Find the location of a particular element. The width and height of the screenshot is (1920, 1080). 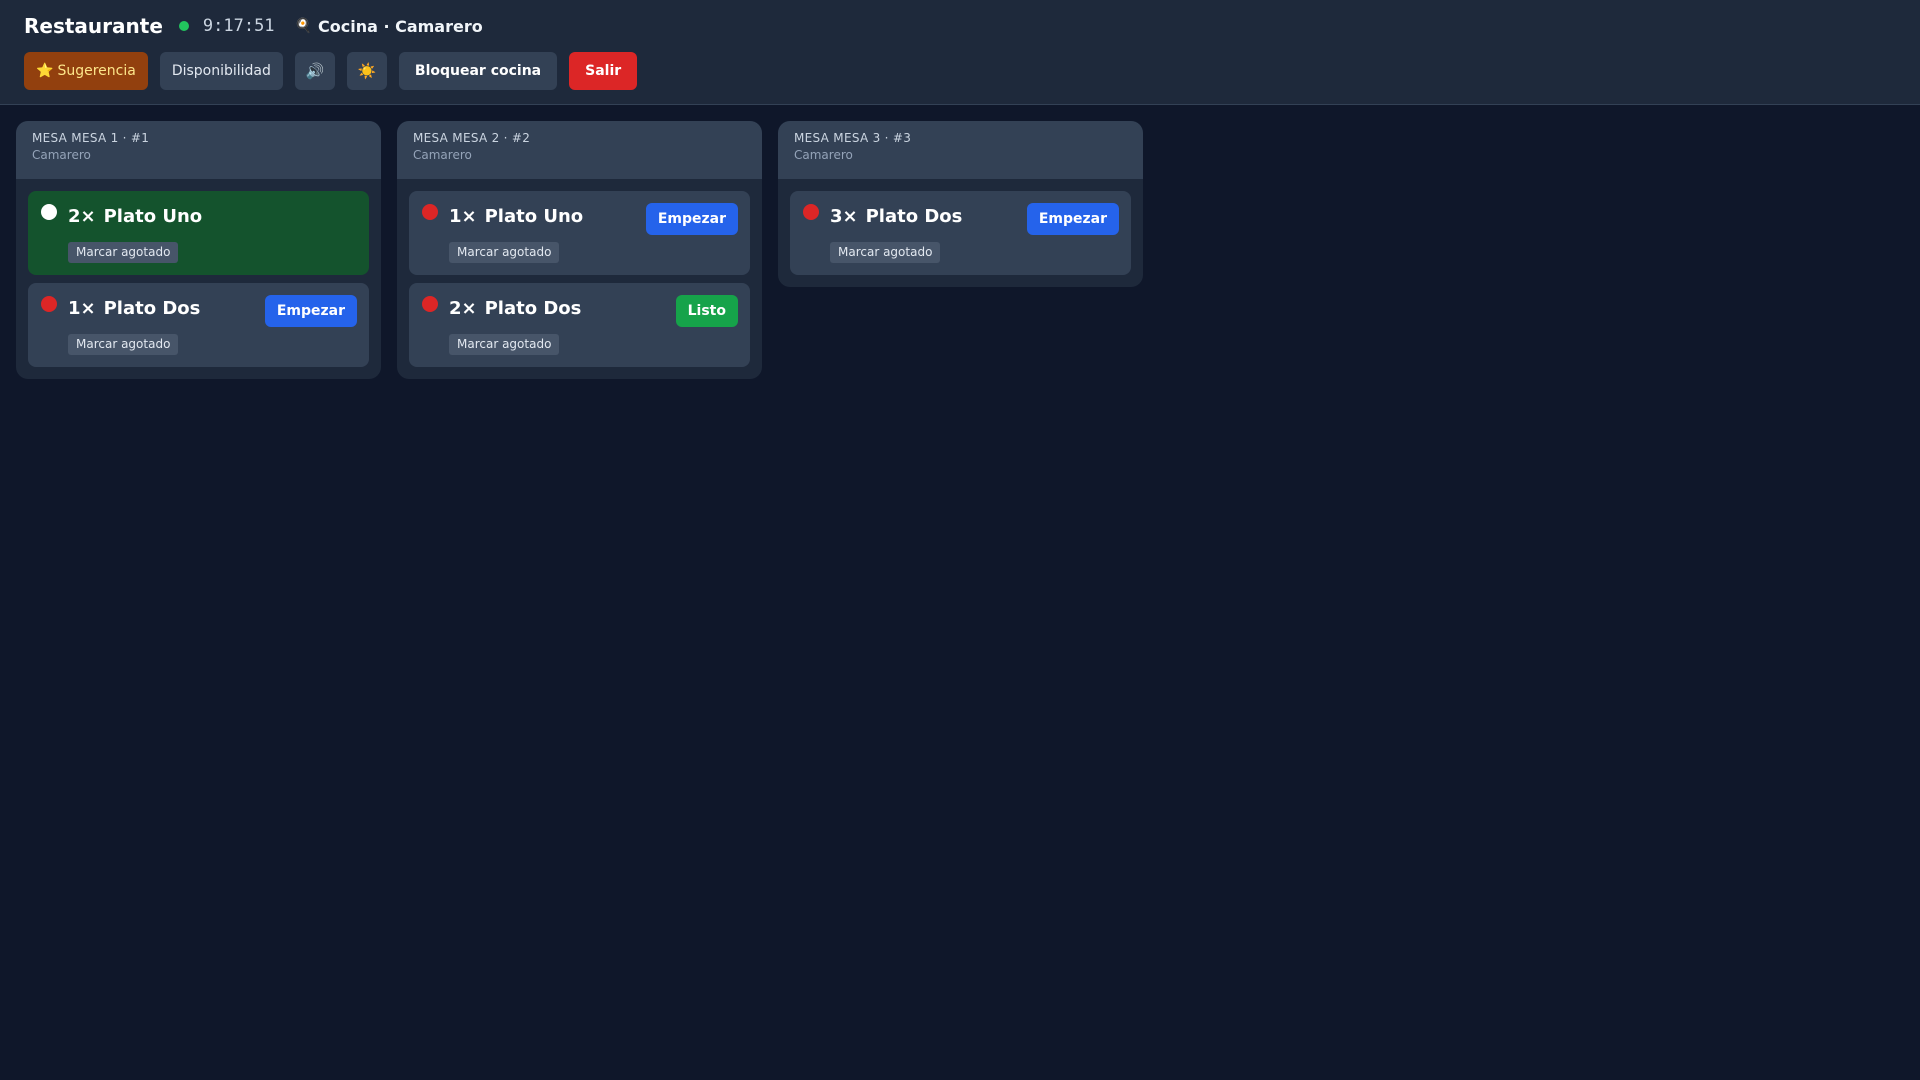

title-row: Restaurante 9:17:51 🍳 Cocina · Camarero is located at coordinates (253, 26).